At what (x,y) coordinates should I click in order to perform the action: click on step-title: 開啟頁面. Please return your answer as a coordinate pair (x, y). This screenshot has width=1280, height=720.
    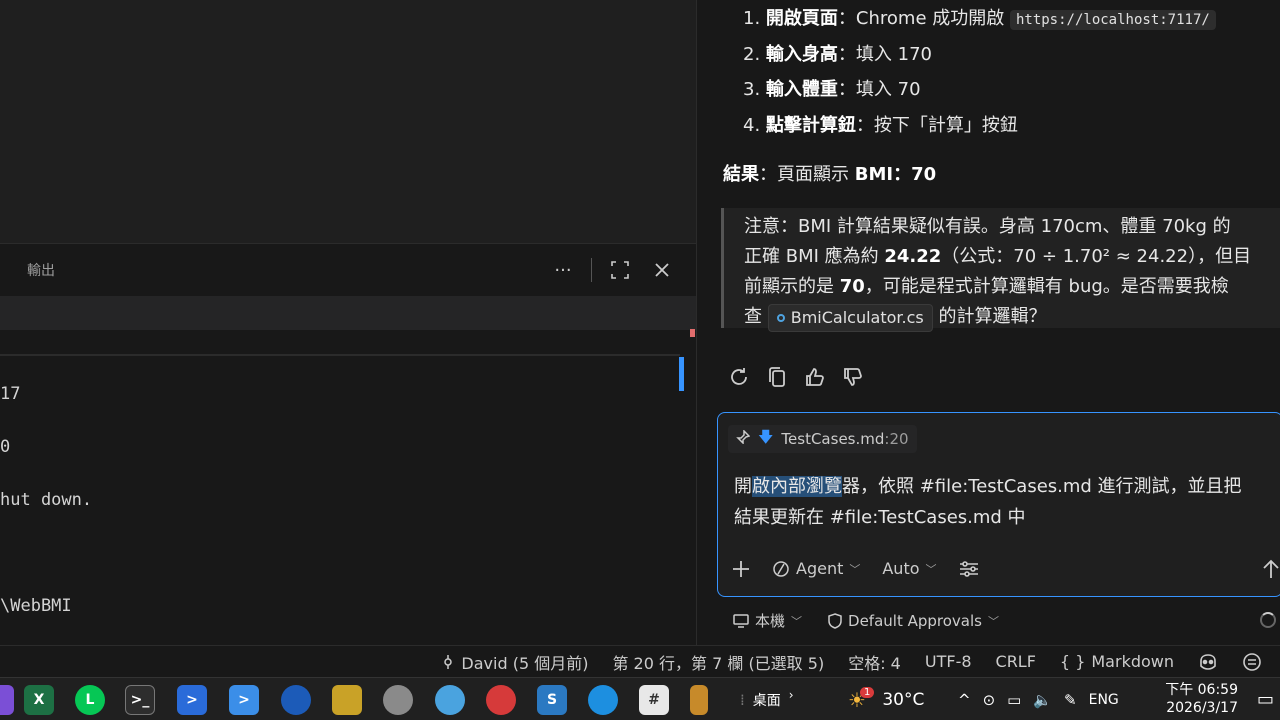
    Looking at the image, I should click on (801, 18).